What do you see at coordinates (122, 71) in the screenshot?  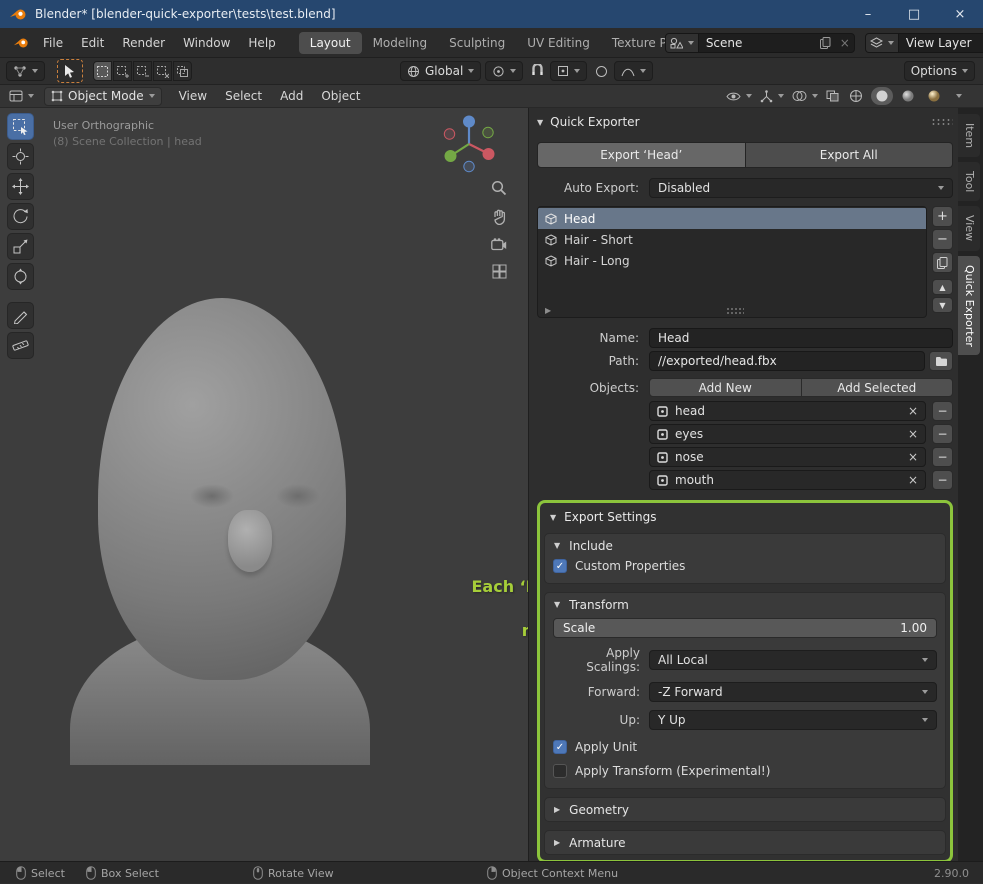 I see `select-mode-extend-icon` at bounding box center [122, 71].